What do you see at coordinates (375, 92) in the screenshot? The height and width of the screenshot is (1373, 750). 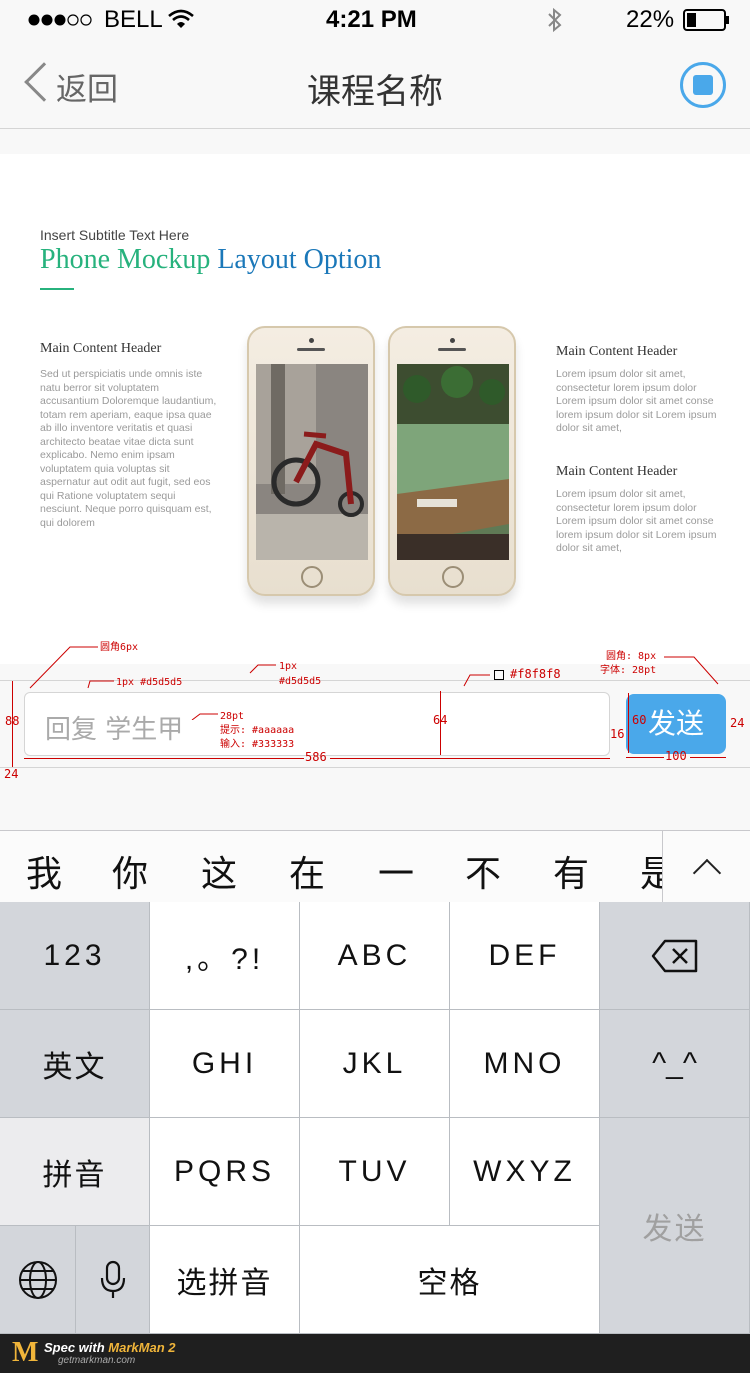 I see `page-title: 课程名称` at bounding box center [375, 92].